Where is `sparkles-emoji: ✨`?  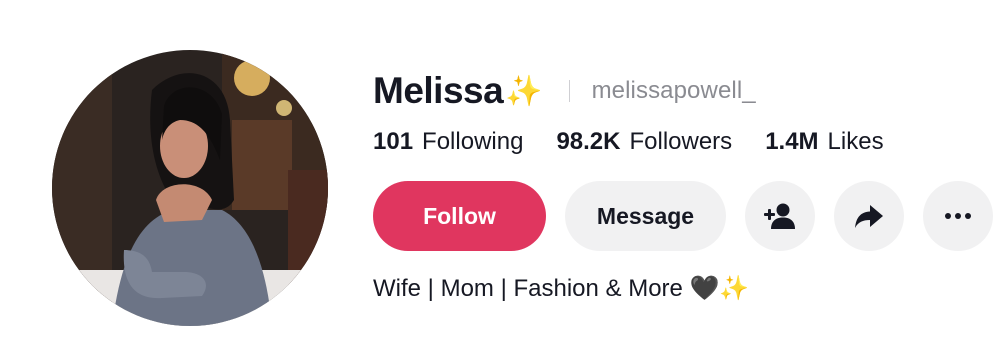 sparkles-emoji: ✨ is located at coordinates (524, 91).